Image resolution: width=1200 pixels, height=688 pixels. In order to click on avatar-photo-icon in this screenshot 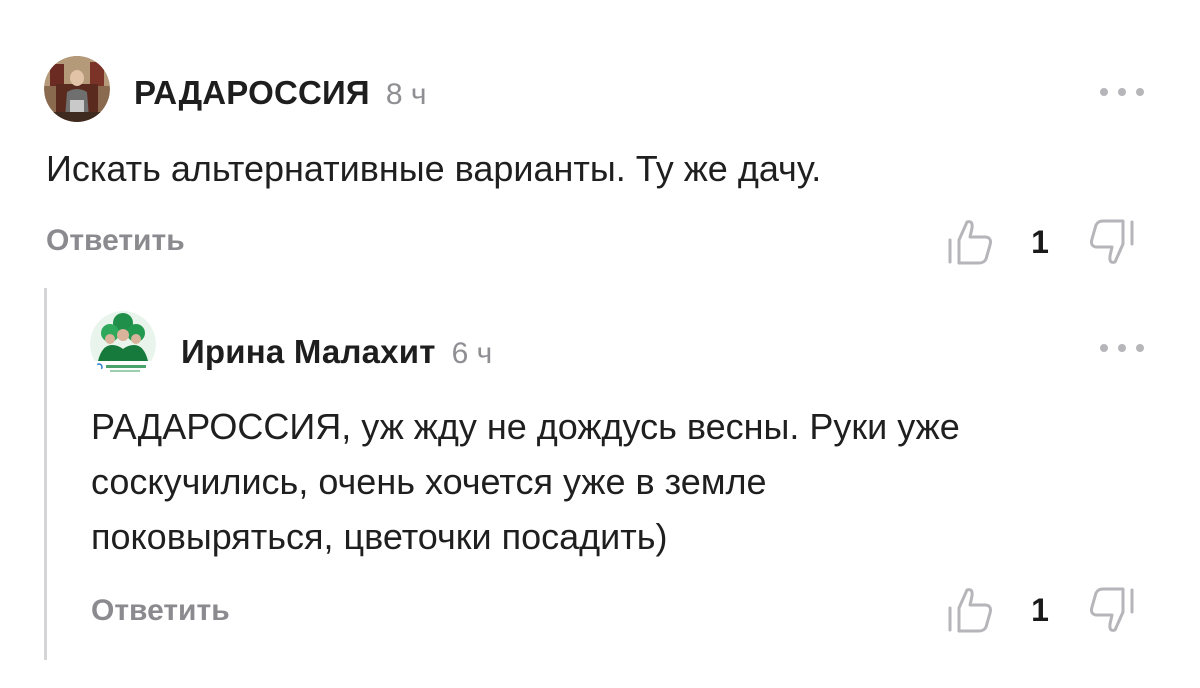, I will do `click(123, 344)`.